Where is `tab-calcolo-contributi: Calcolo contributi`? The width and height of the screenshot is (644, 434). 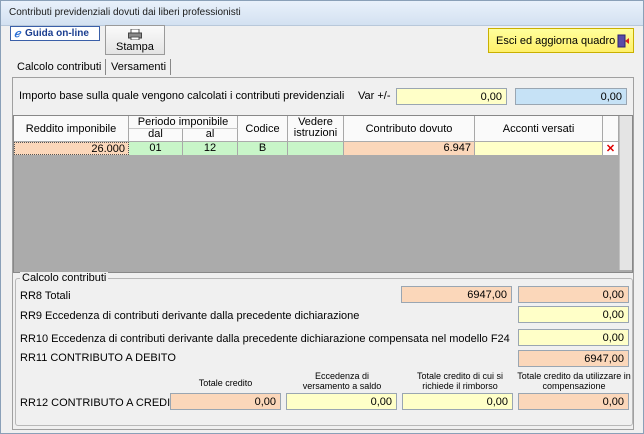
tab-calcolo-contributi: Calcolo contributi is located at coordinates (60, 67).